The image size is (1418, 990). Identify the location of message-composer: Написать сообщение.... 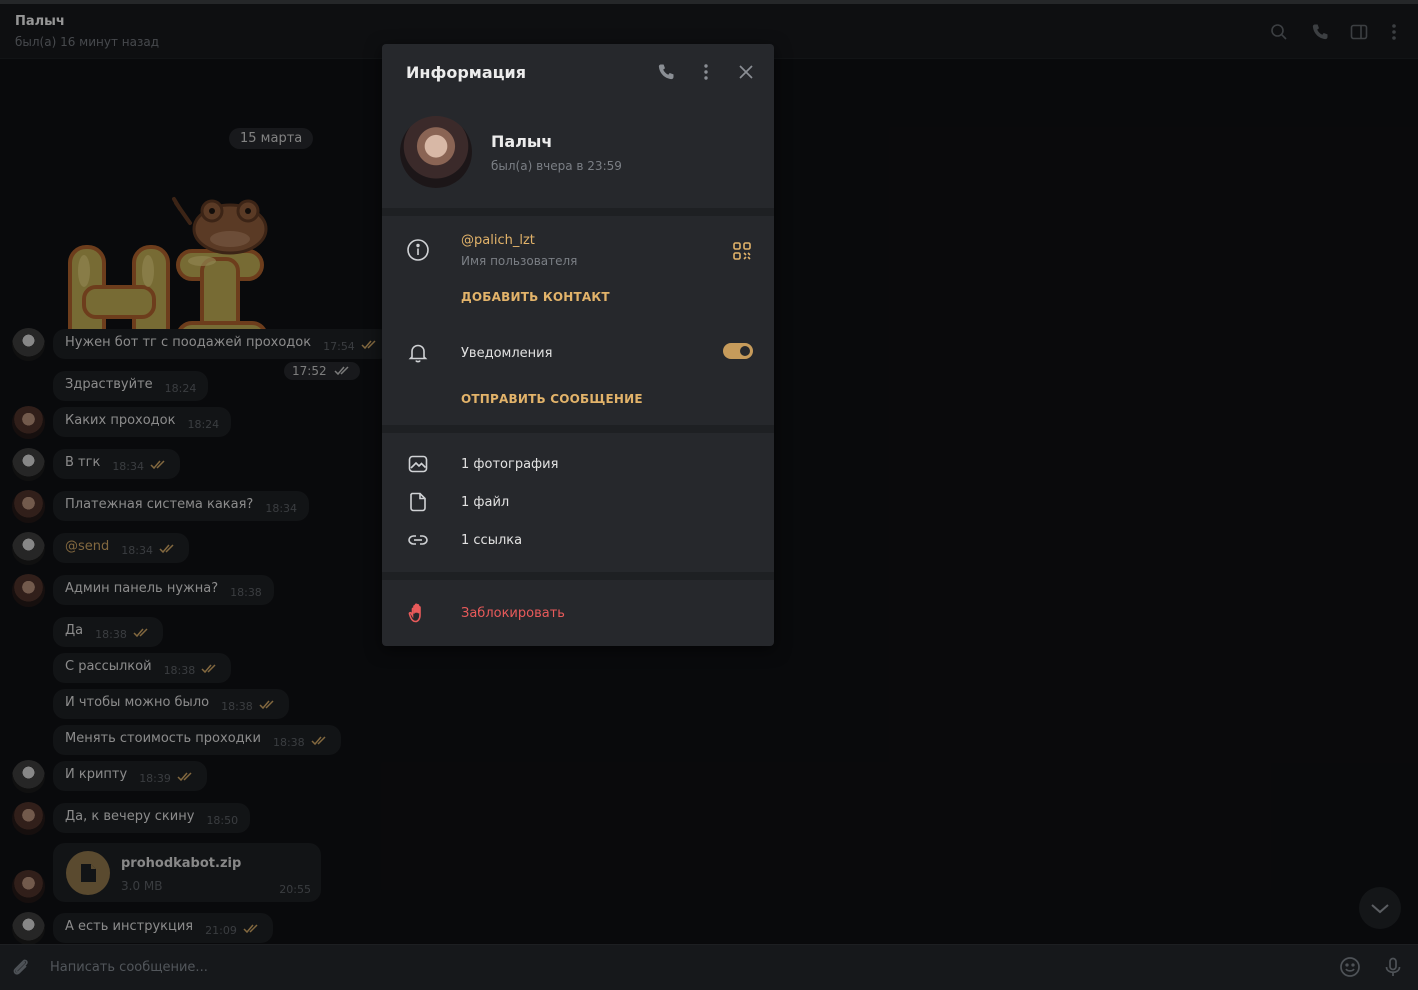
(709, 967).